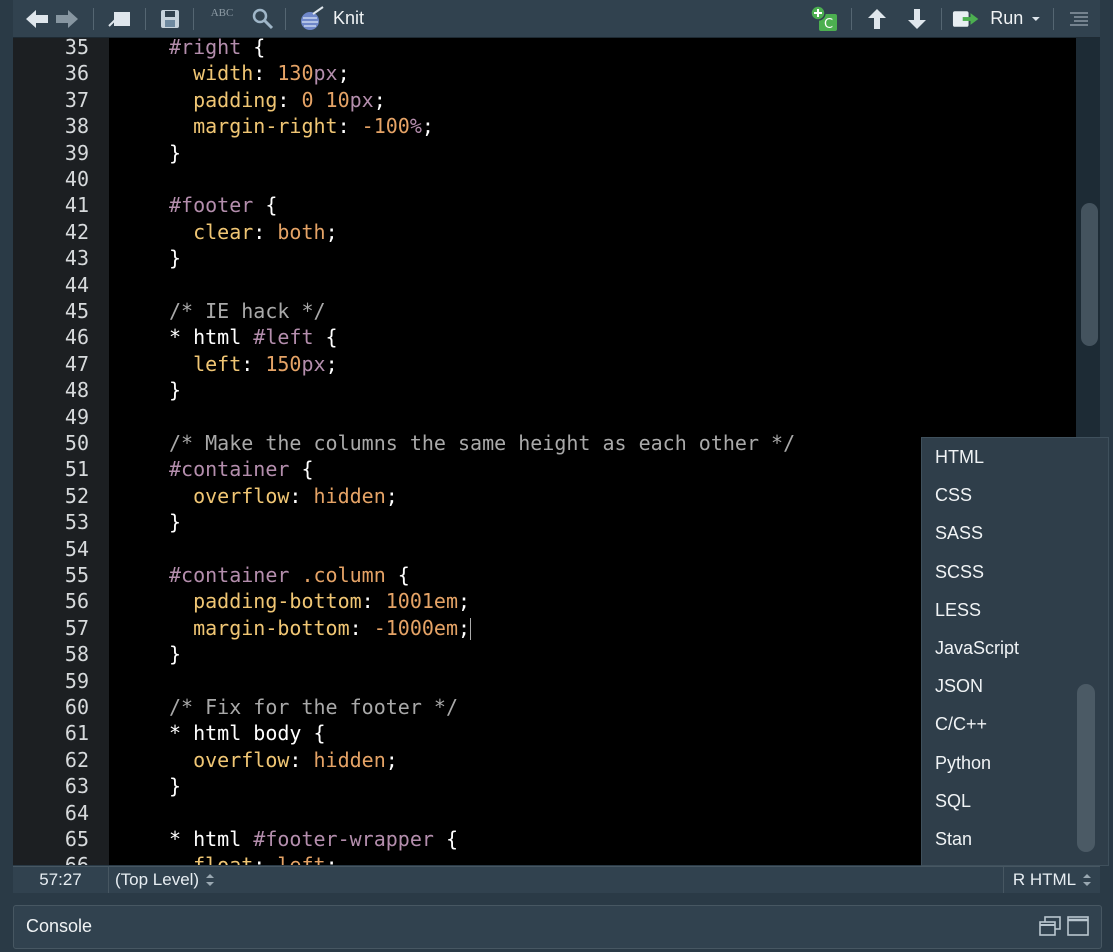 Image resolution: width=1113 pixels, height=952 pixels. What do you see at coordinates (556, 879) in the screenshot?
I see `status-bar: 57:27 (Top Level) R HTML` at bounding box center [556, 879].